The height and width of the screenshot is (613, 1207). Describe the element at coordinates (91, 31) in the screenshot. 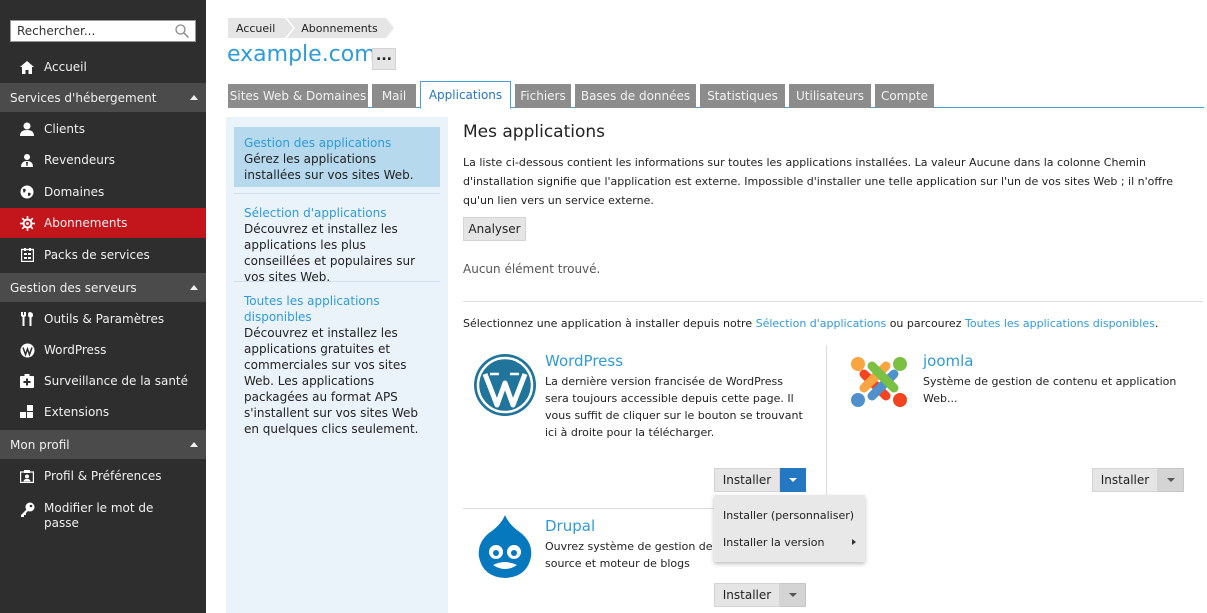

I see `search-input` at that location.